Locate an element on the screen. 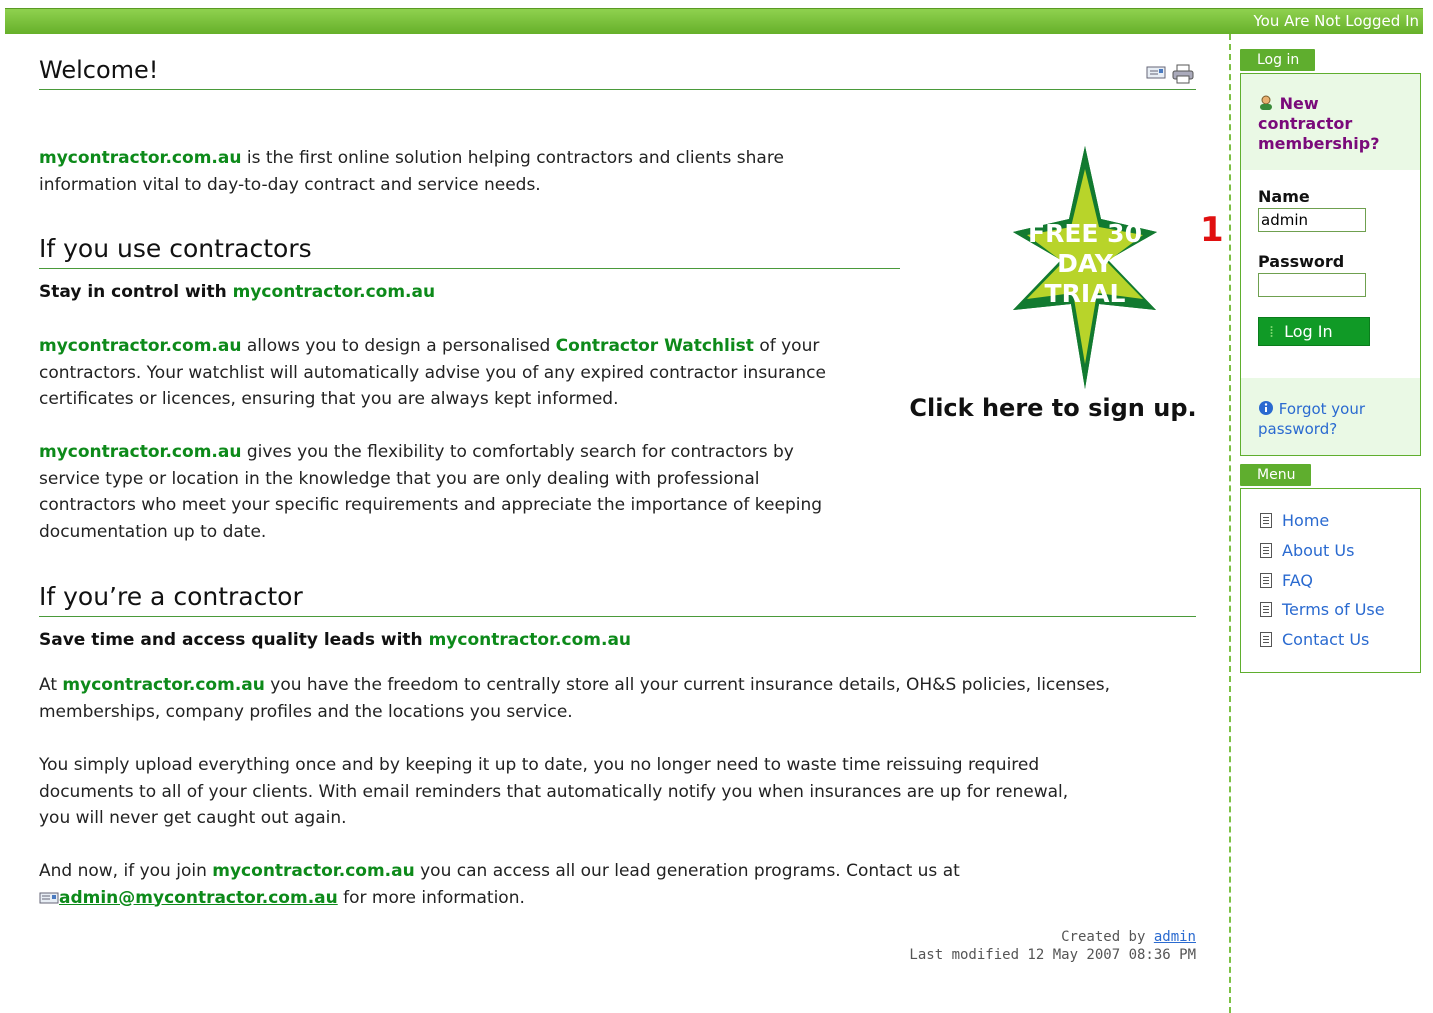 The height and width of the screenshot is (1013, 1433). signup-cta: Click here to sign up. is located at coordinates (1053, 408).